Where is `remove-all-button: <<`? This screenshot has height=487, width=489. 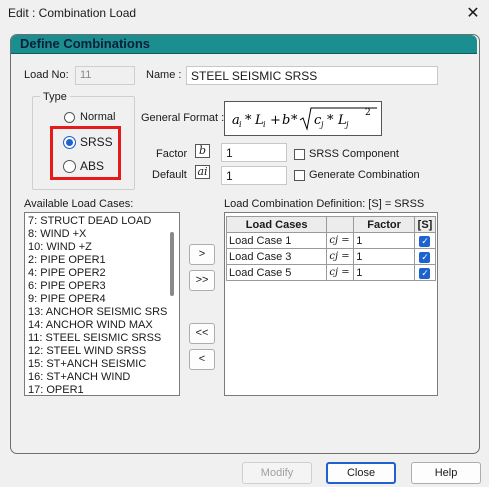
remove-all-button: << is located at coordinates (202, 333).